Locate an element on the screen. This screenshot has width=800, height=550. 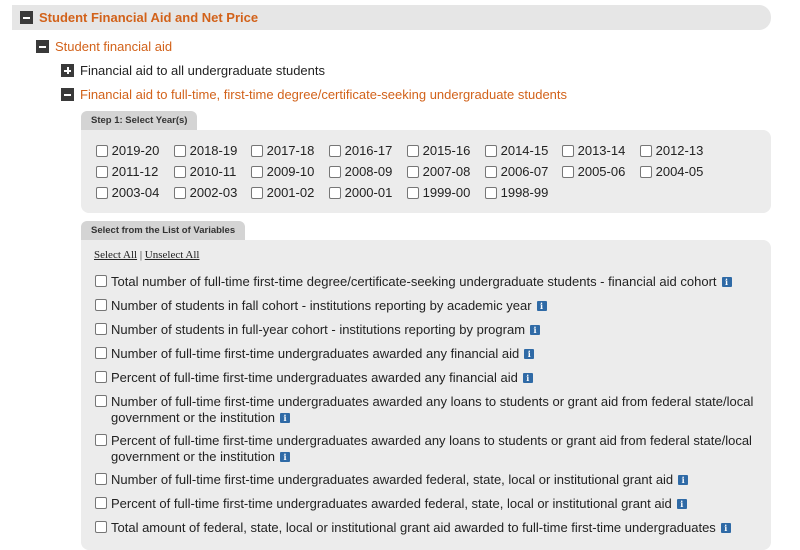
year-option: 2003-04 is located at coordinates (127, 192).